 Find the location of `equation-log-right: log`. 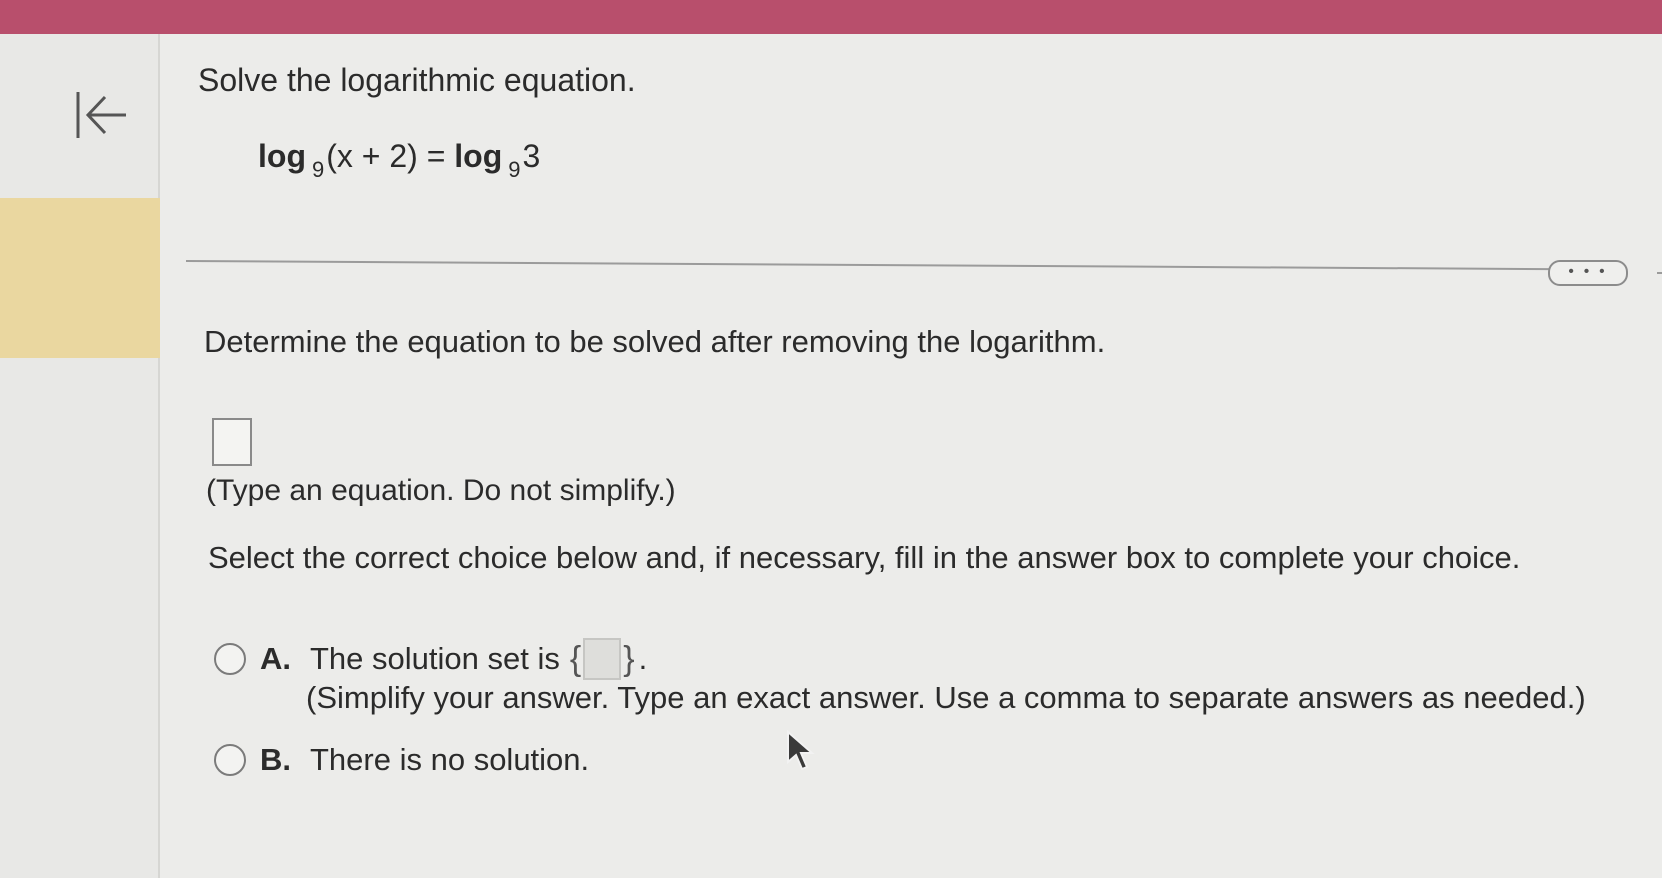

equation-log-right: log is located at coordinates (478, 156).